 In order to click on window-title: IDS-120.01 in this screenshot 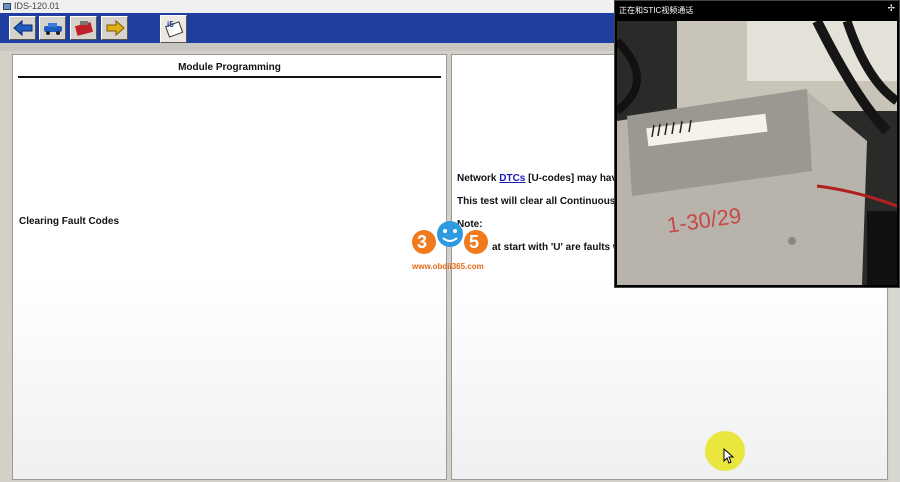, I will do `click(37, 6)`.